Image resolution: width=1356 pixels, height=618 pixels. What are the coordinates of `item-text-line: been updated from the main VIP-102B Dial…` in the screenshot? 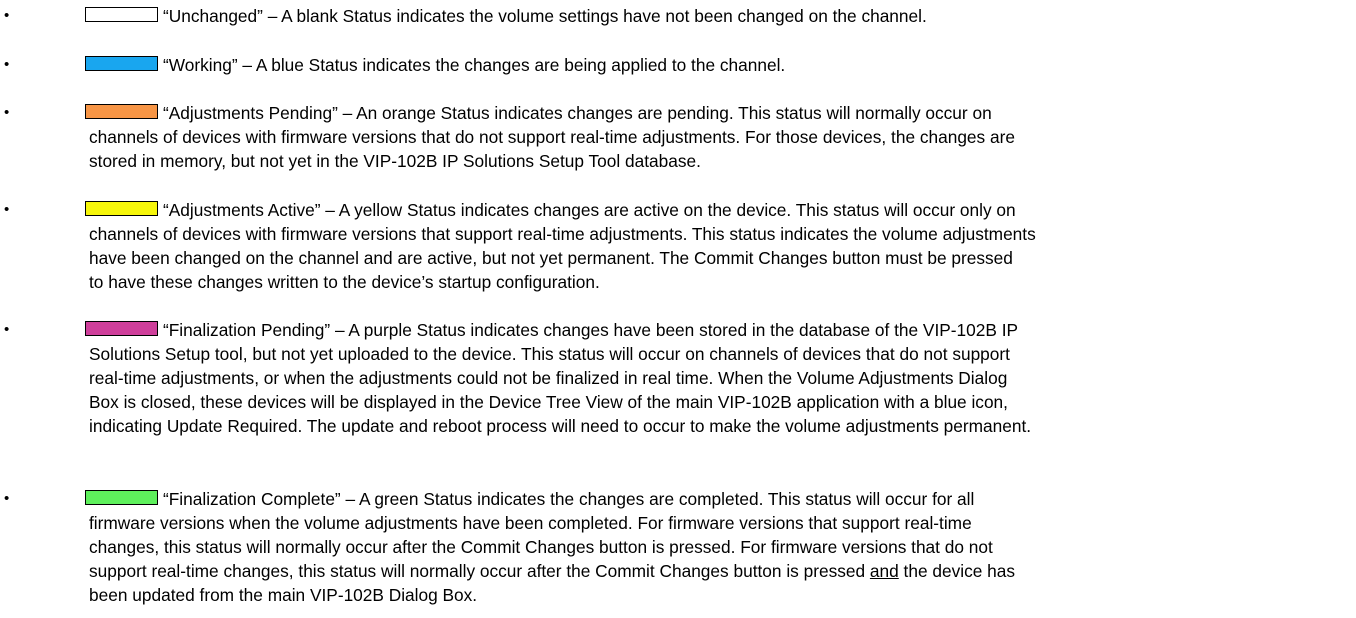 It's located at (283, 595).